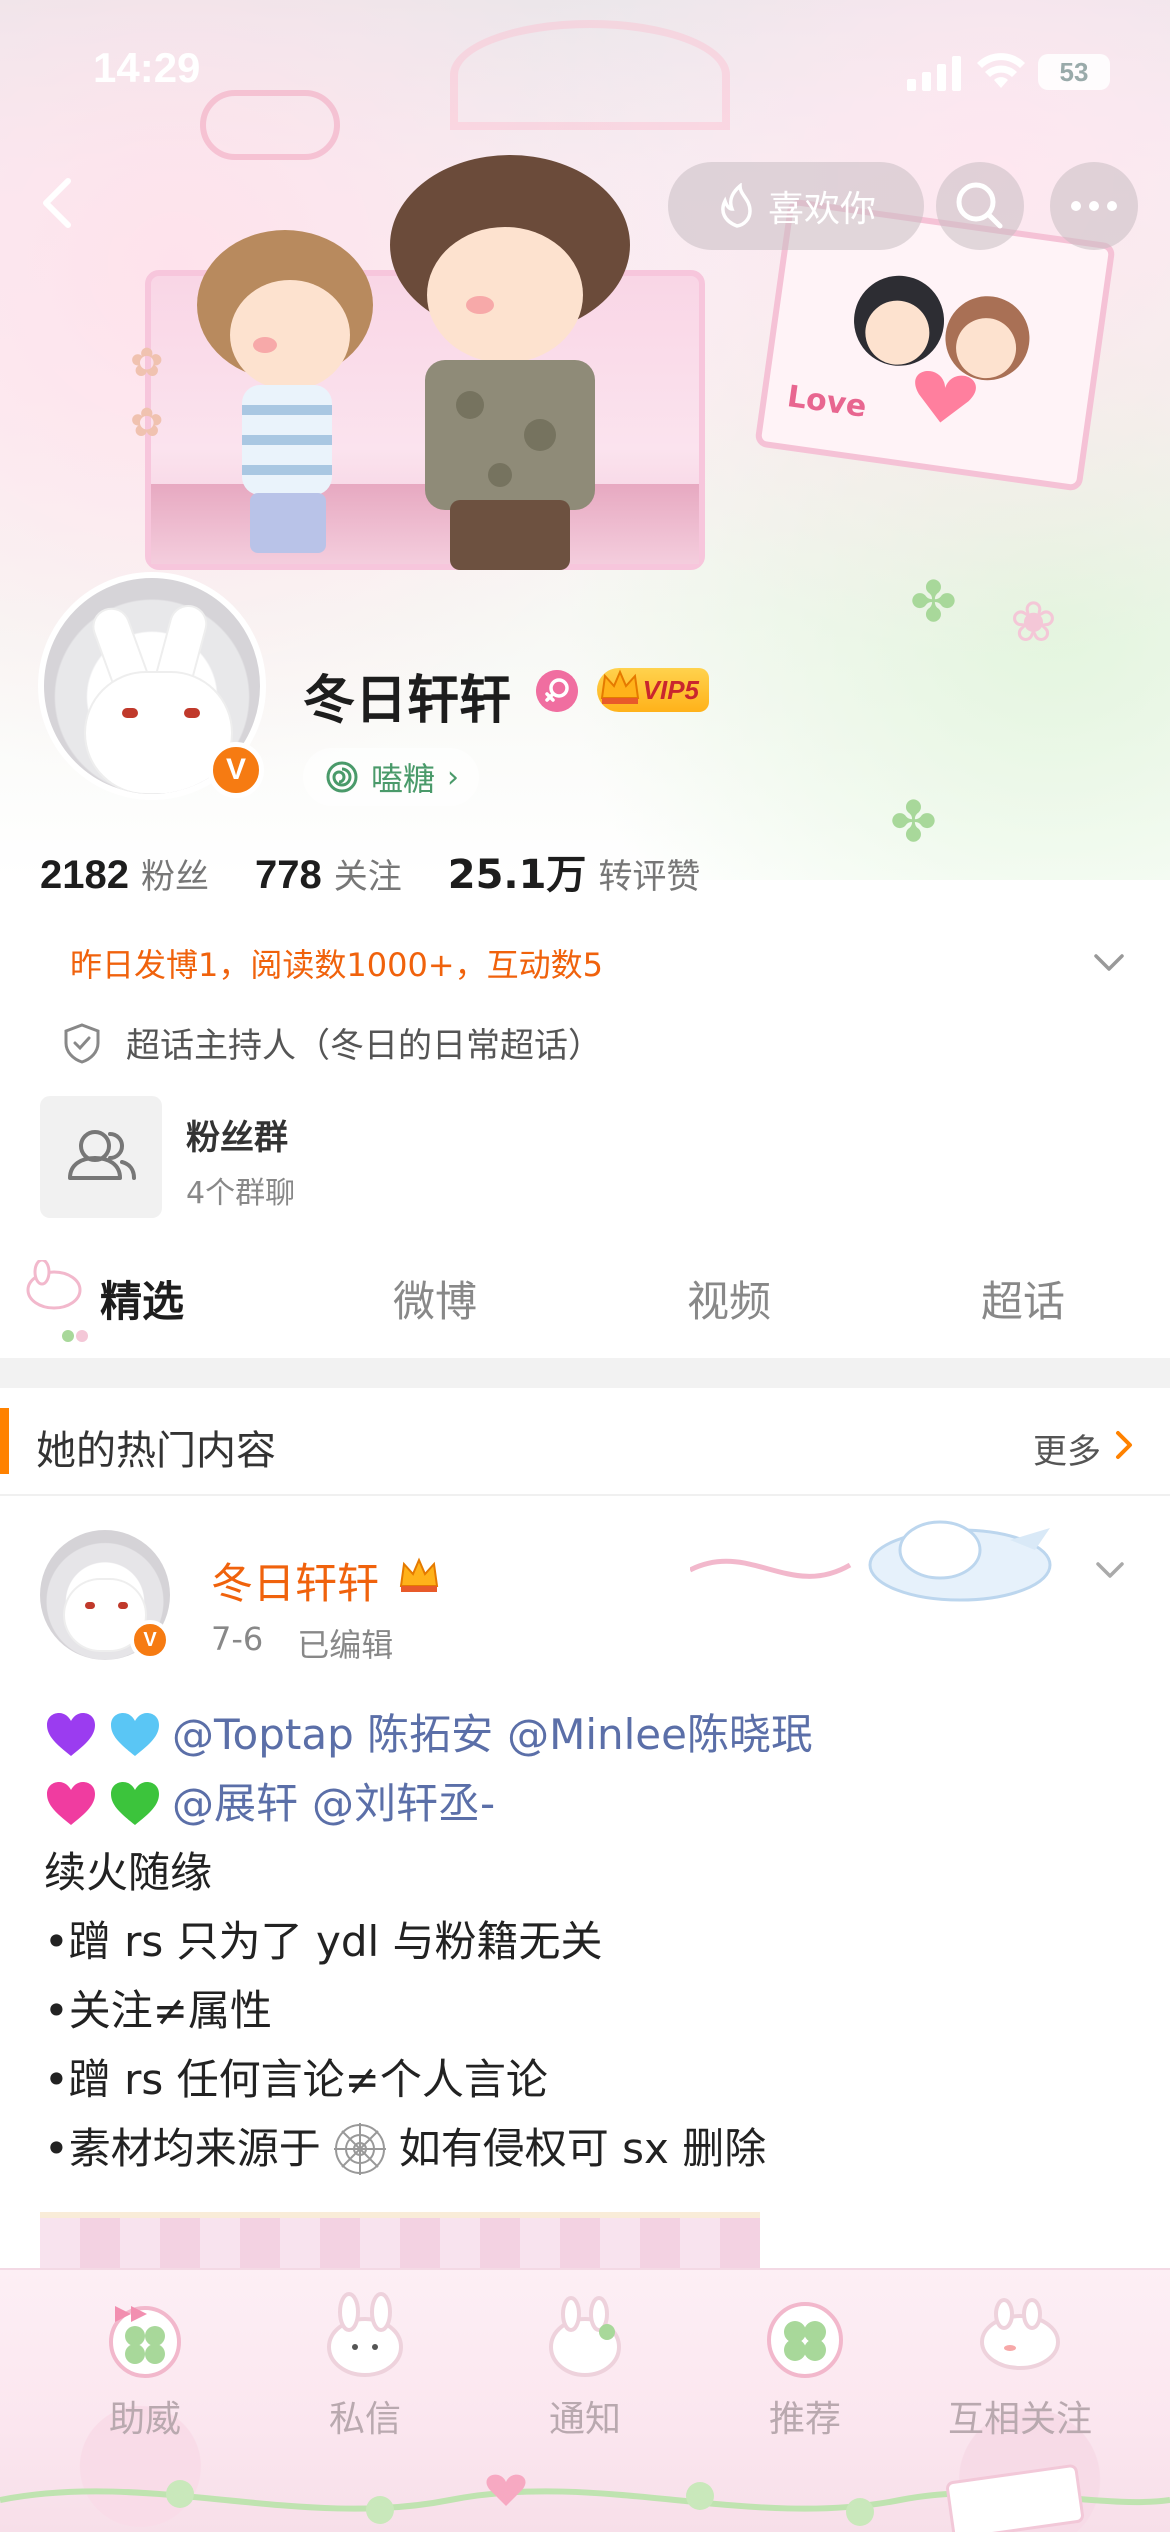  I want to click on fan-group-icon-box, so click(101, 1157).